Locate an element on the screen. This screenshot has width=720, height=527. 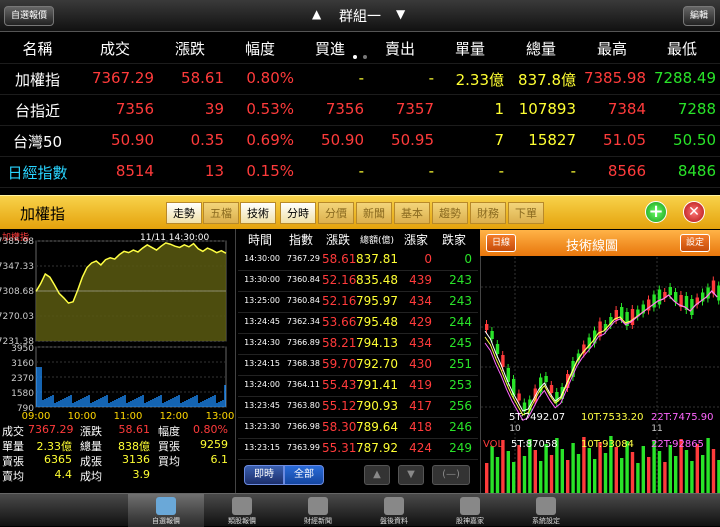
nav-label: 盤後資料 is located at coordinates (394, 521).